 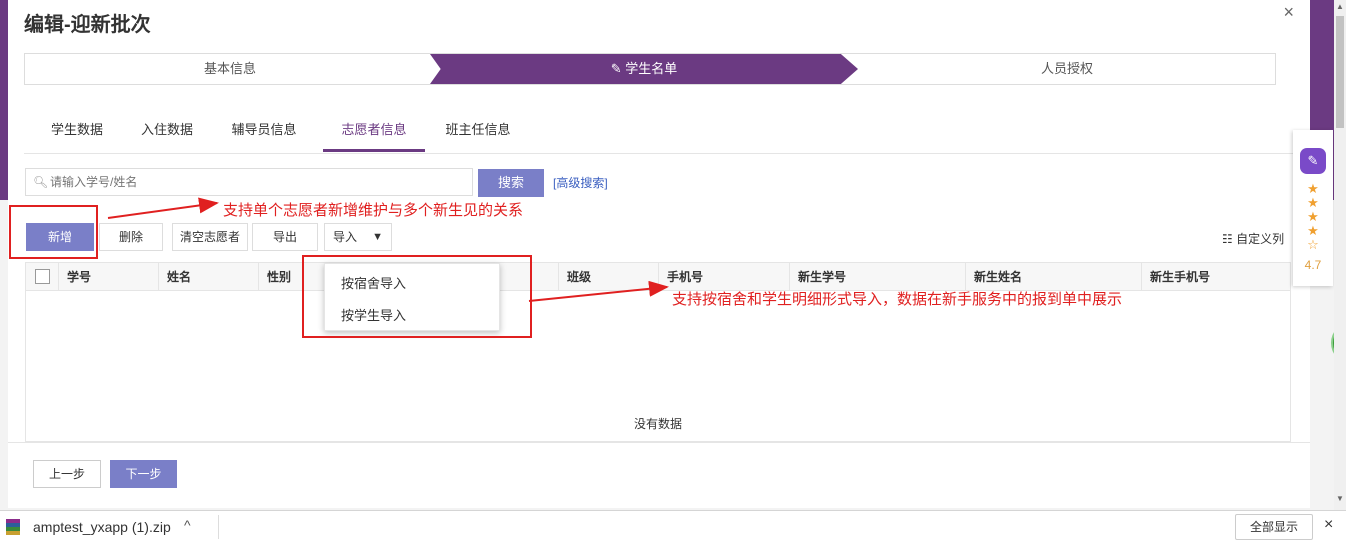 What do you see at coordinates (1313, 265) in the screenshot?
I see `rating-score: 4.7` at bounding box center [1313, 265].